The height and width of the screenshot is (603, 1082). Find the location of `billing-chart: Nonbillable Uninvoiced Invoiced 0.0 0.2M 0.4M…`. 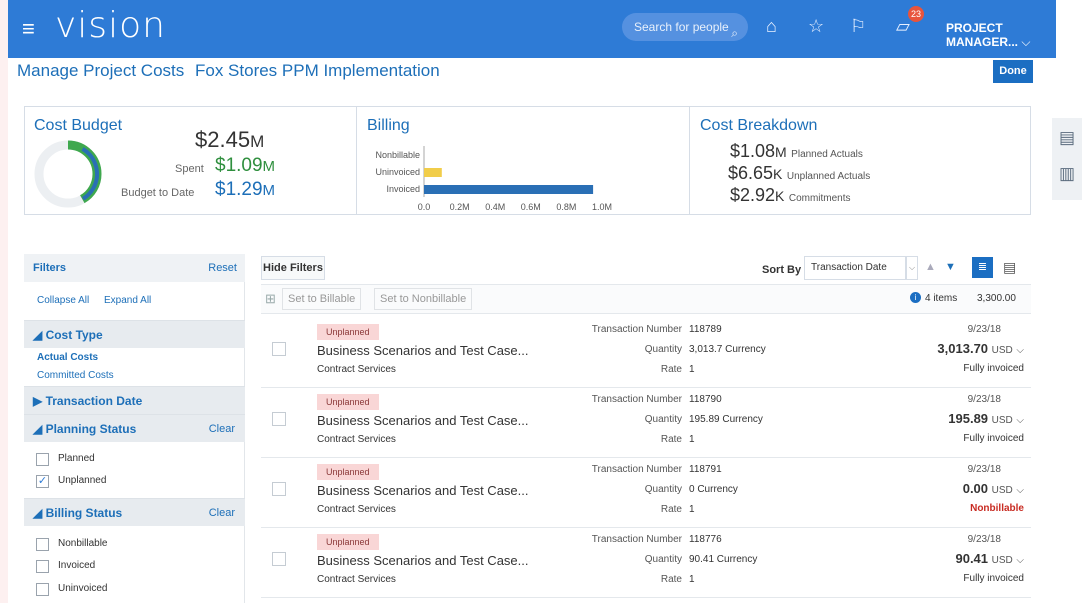

billing-chart: Nonbillable Uninvoiced Invoiced 0.0 0.2M 0.4M… is located at coordinates (493, 179).